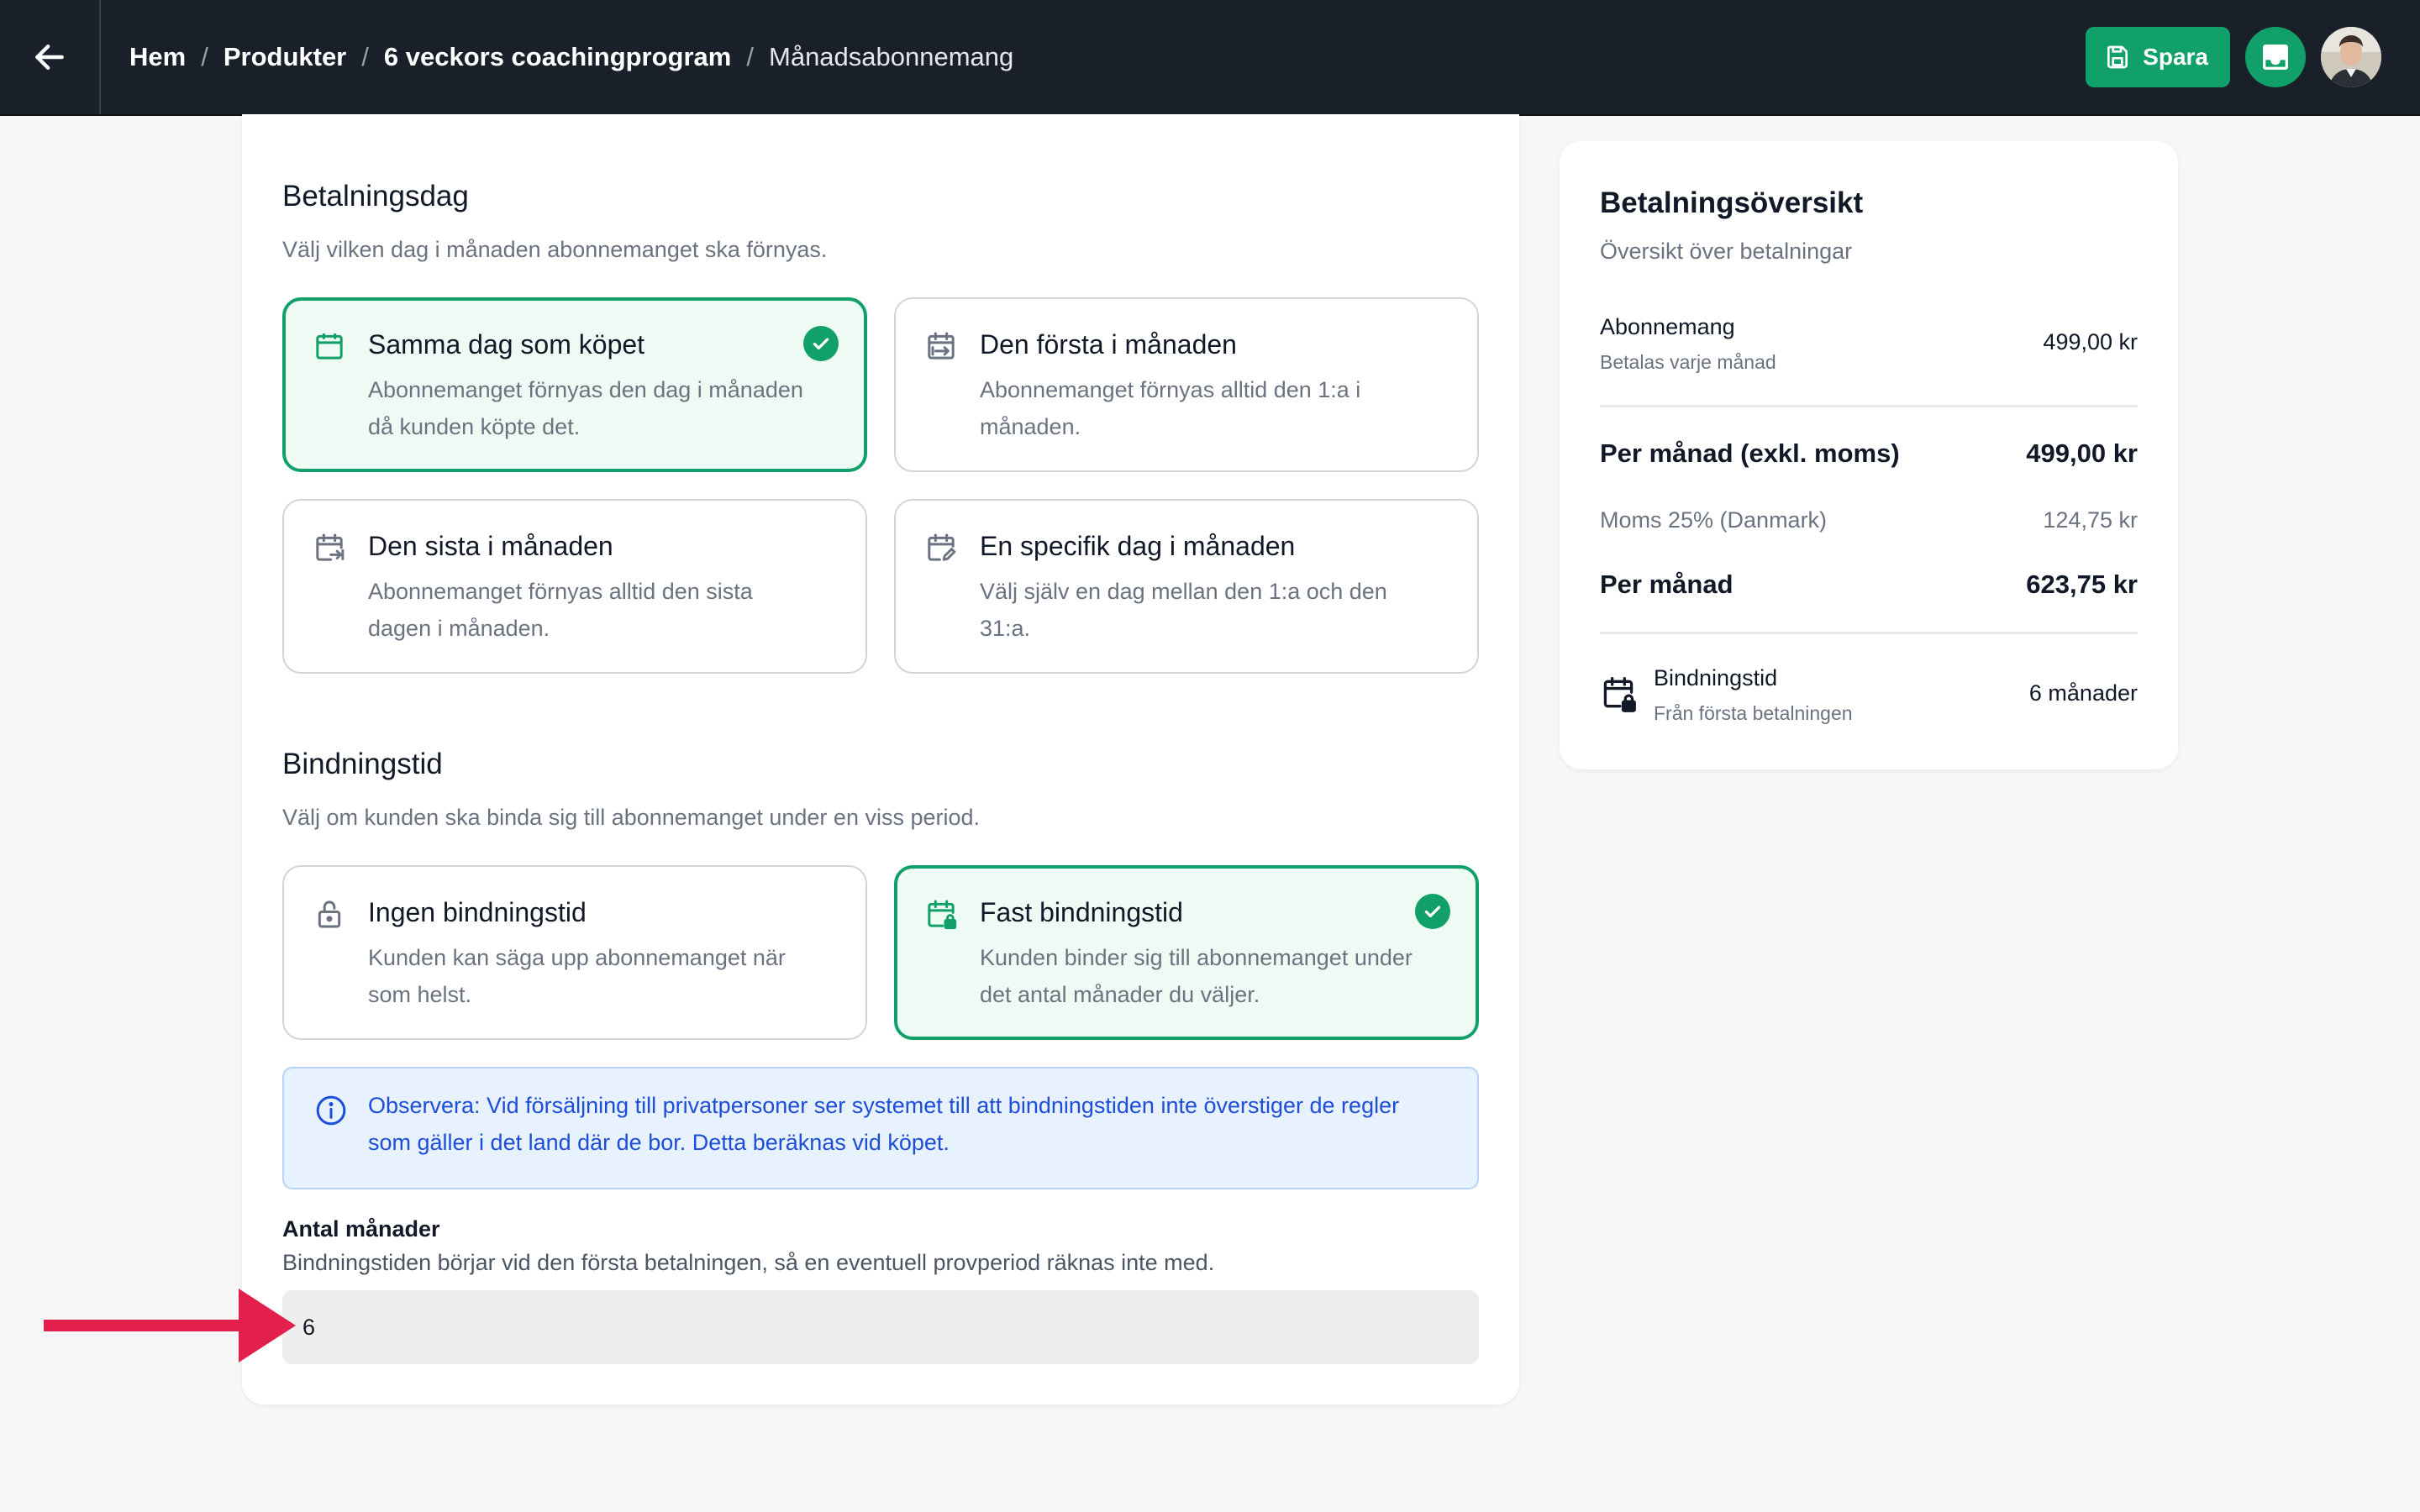  Describe the element at coordinates (2082, 453) in the screenshot. I see `per-month-excl-value: 499,00 kr` at that location.